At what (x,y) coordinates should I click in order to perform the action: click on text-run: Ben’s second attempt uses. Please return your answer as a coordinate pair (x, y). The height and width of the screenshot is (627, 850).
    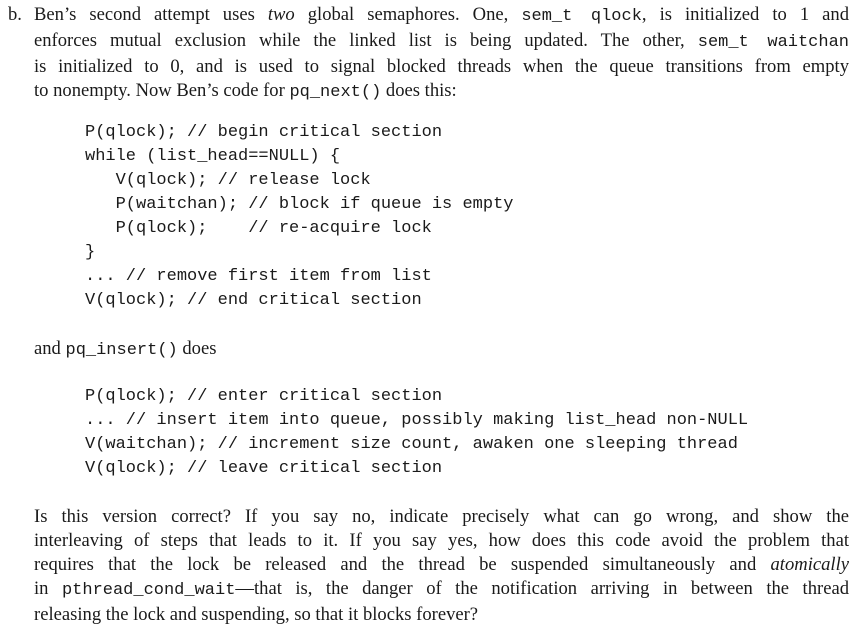
    Looking at the image, I should click on (151, 14).